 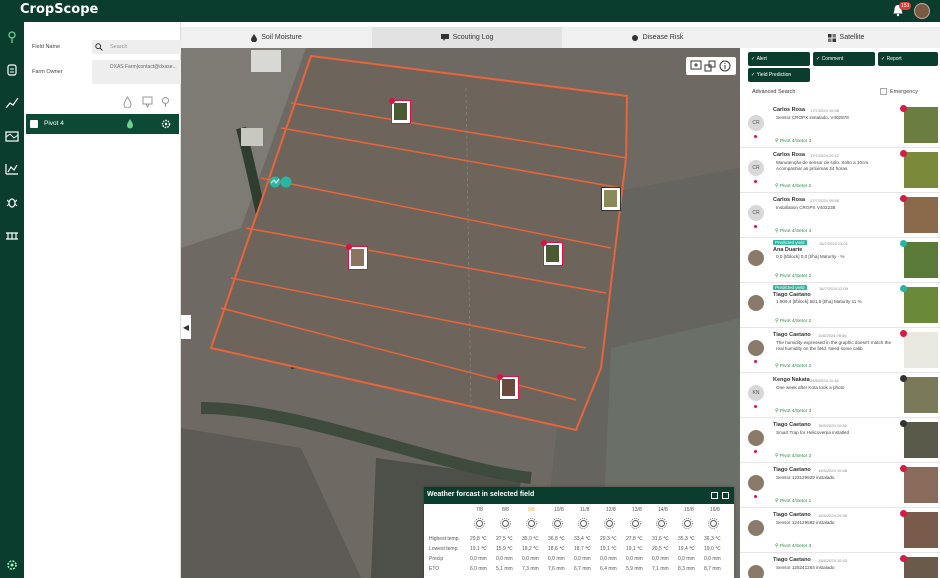 I want to click on pivot-settings-icon, so click(x=166, y=124).